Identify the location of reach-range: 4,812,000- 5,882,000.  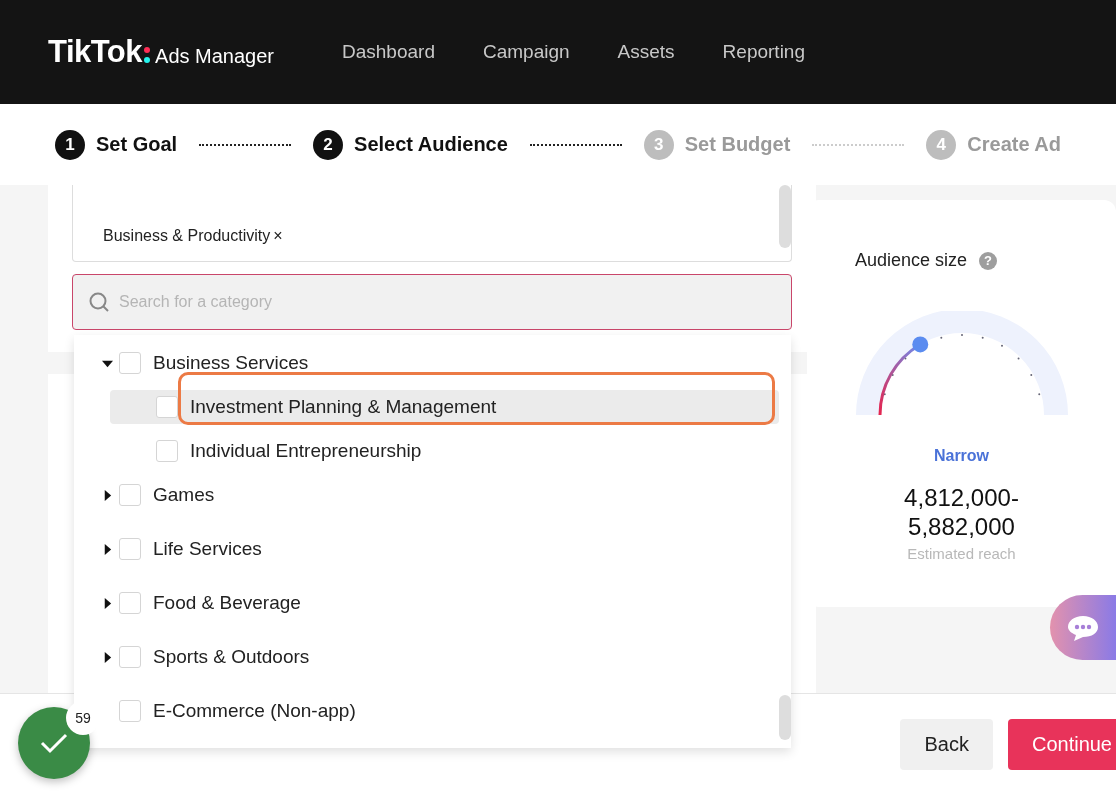
(961, 512).